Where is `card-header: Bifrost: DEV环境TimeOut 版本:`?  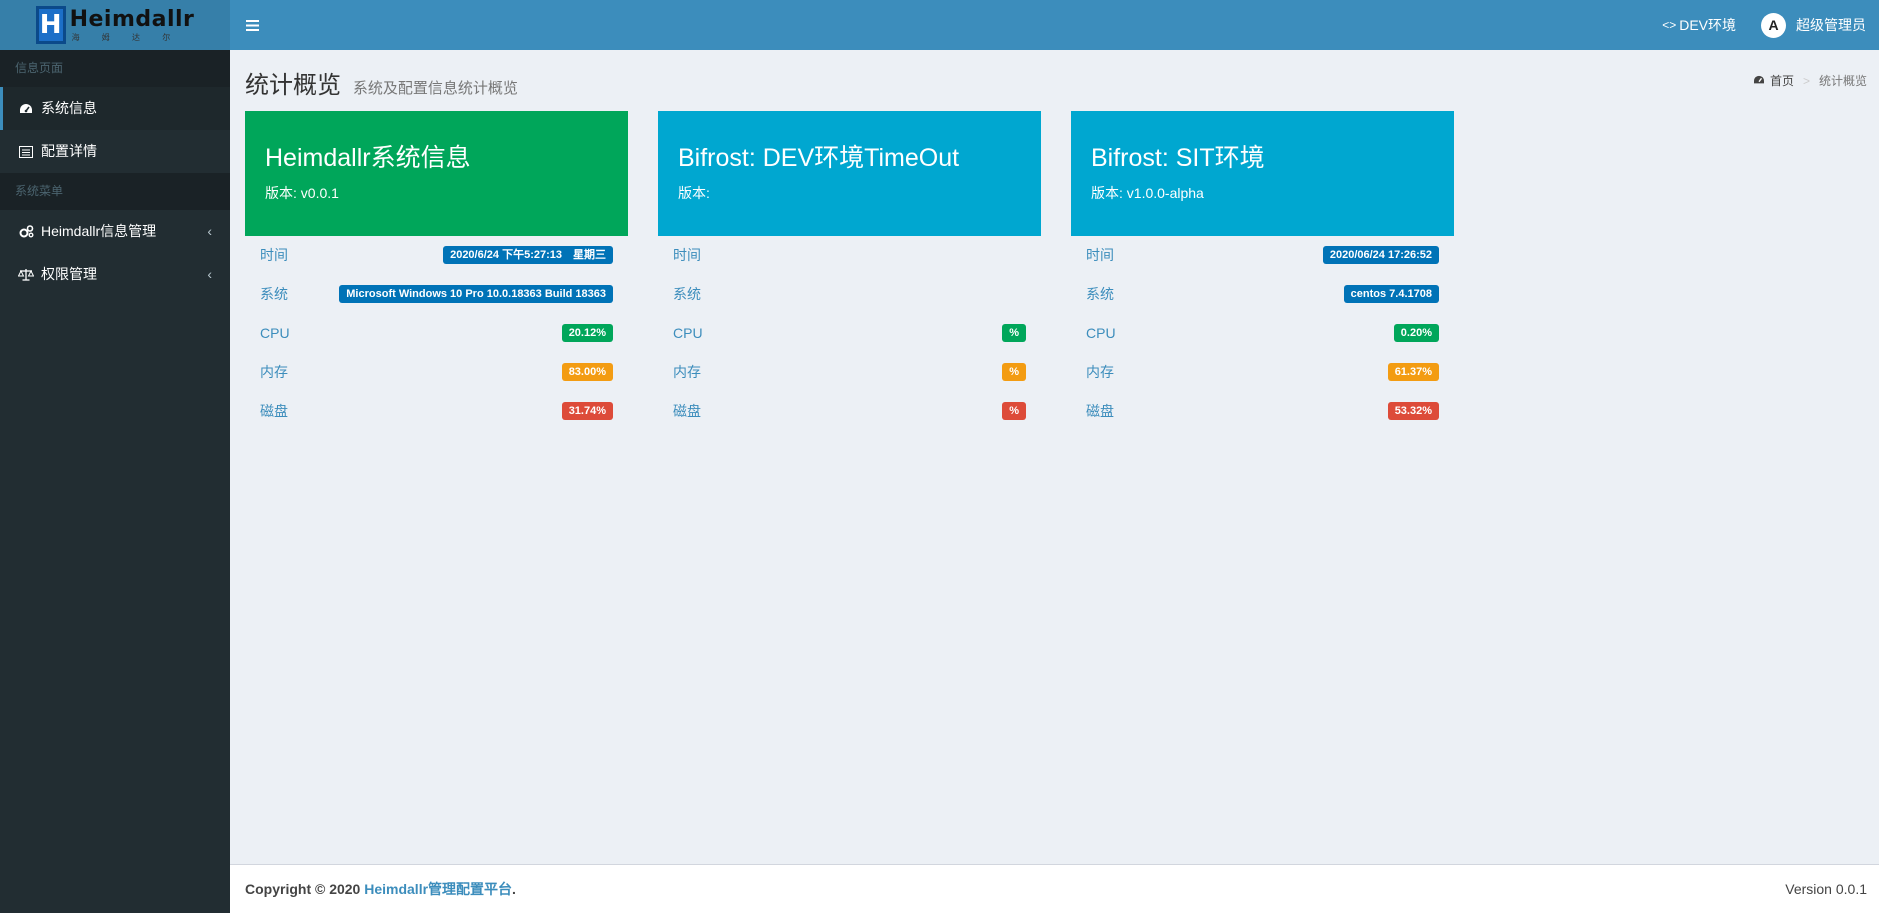 card-header: Bifrost: DEV环境TimeOut 版本: is located at coordinates (849, 173).